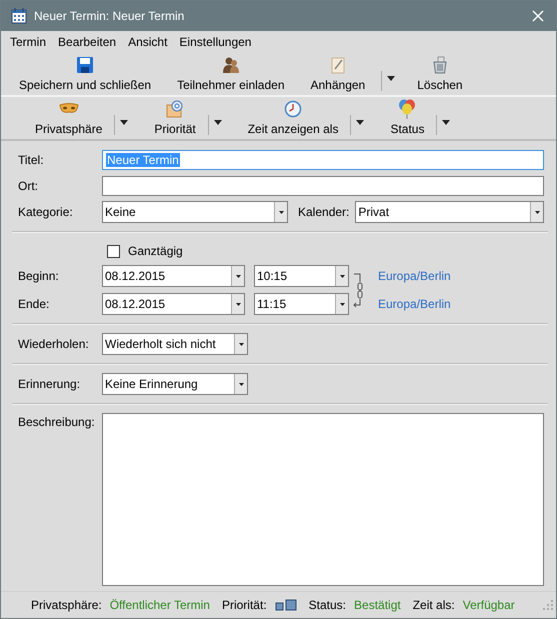 The height and width of the screenshot is (619, 557). I want to click on status-label: Zeit als:, so click(433, 605).